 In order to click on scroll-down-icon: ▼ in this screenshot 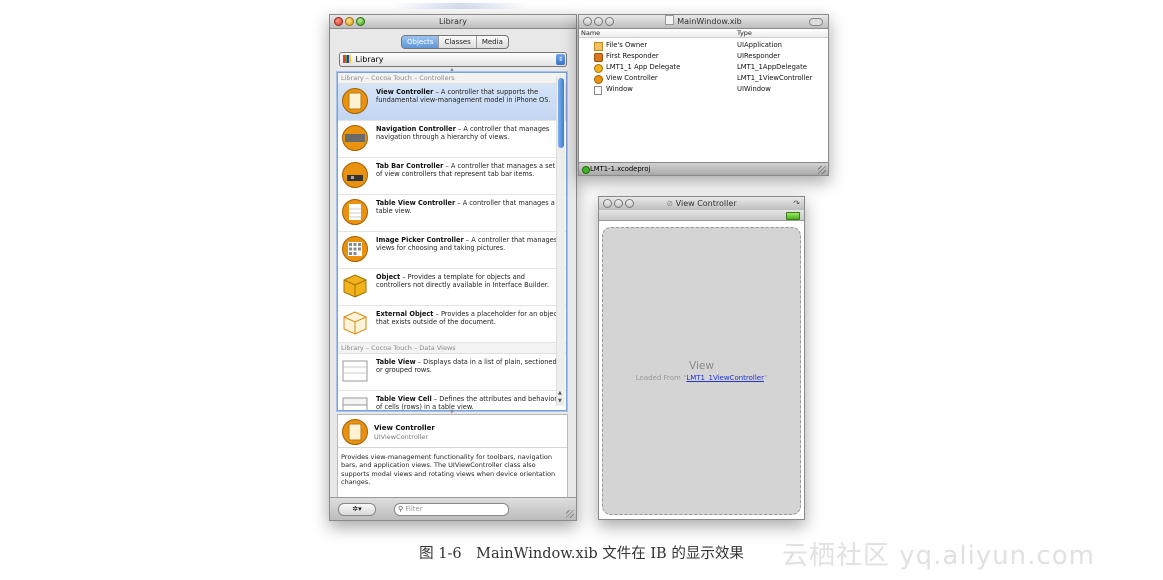, I will do `click(560, 401)`.